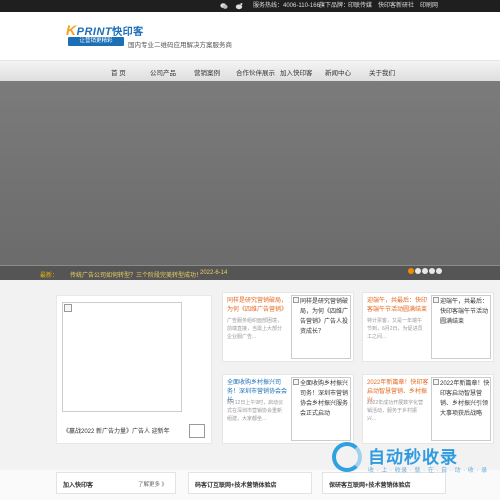 The image size is (500, 500). I want to click on watermark-logo-icon, so click(347, 457).